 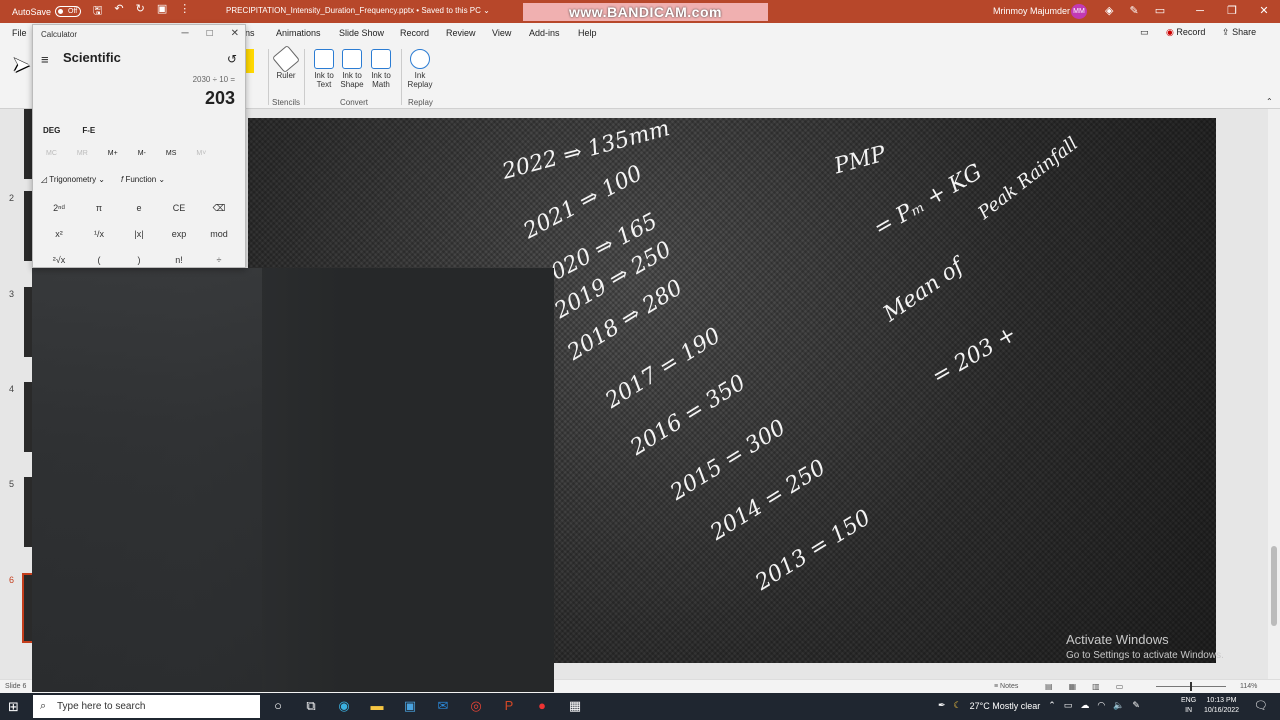 I want to click on calculator-icon: ▦, so click(x=575, y=706).